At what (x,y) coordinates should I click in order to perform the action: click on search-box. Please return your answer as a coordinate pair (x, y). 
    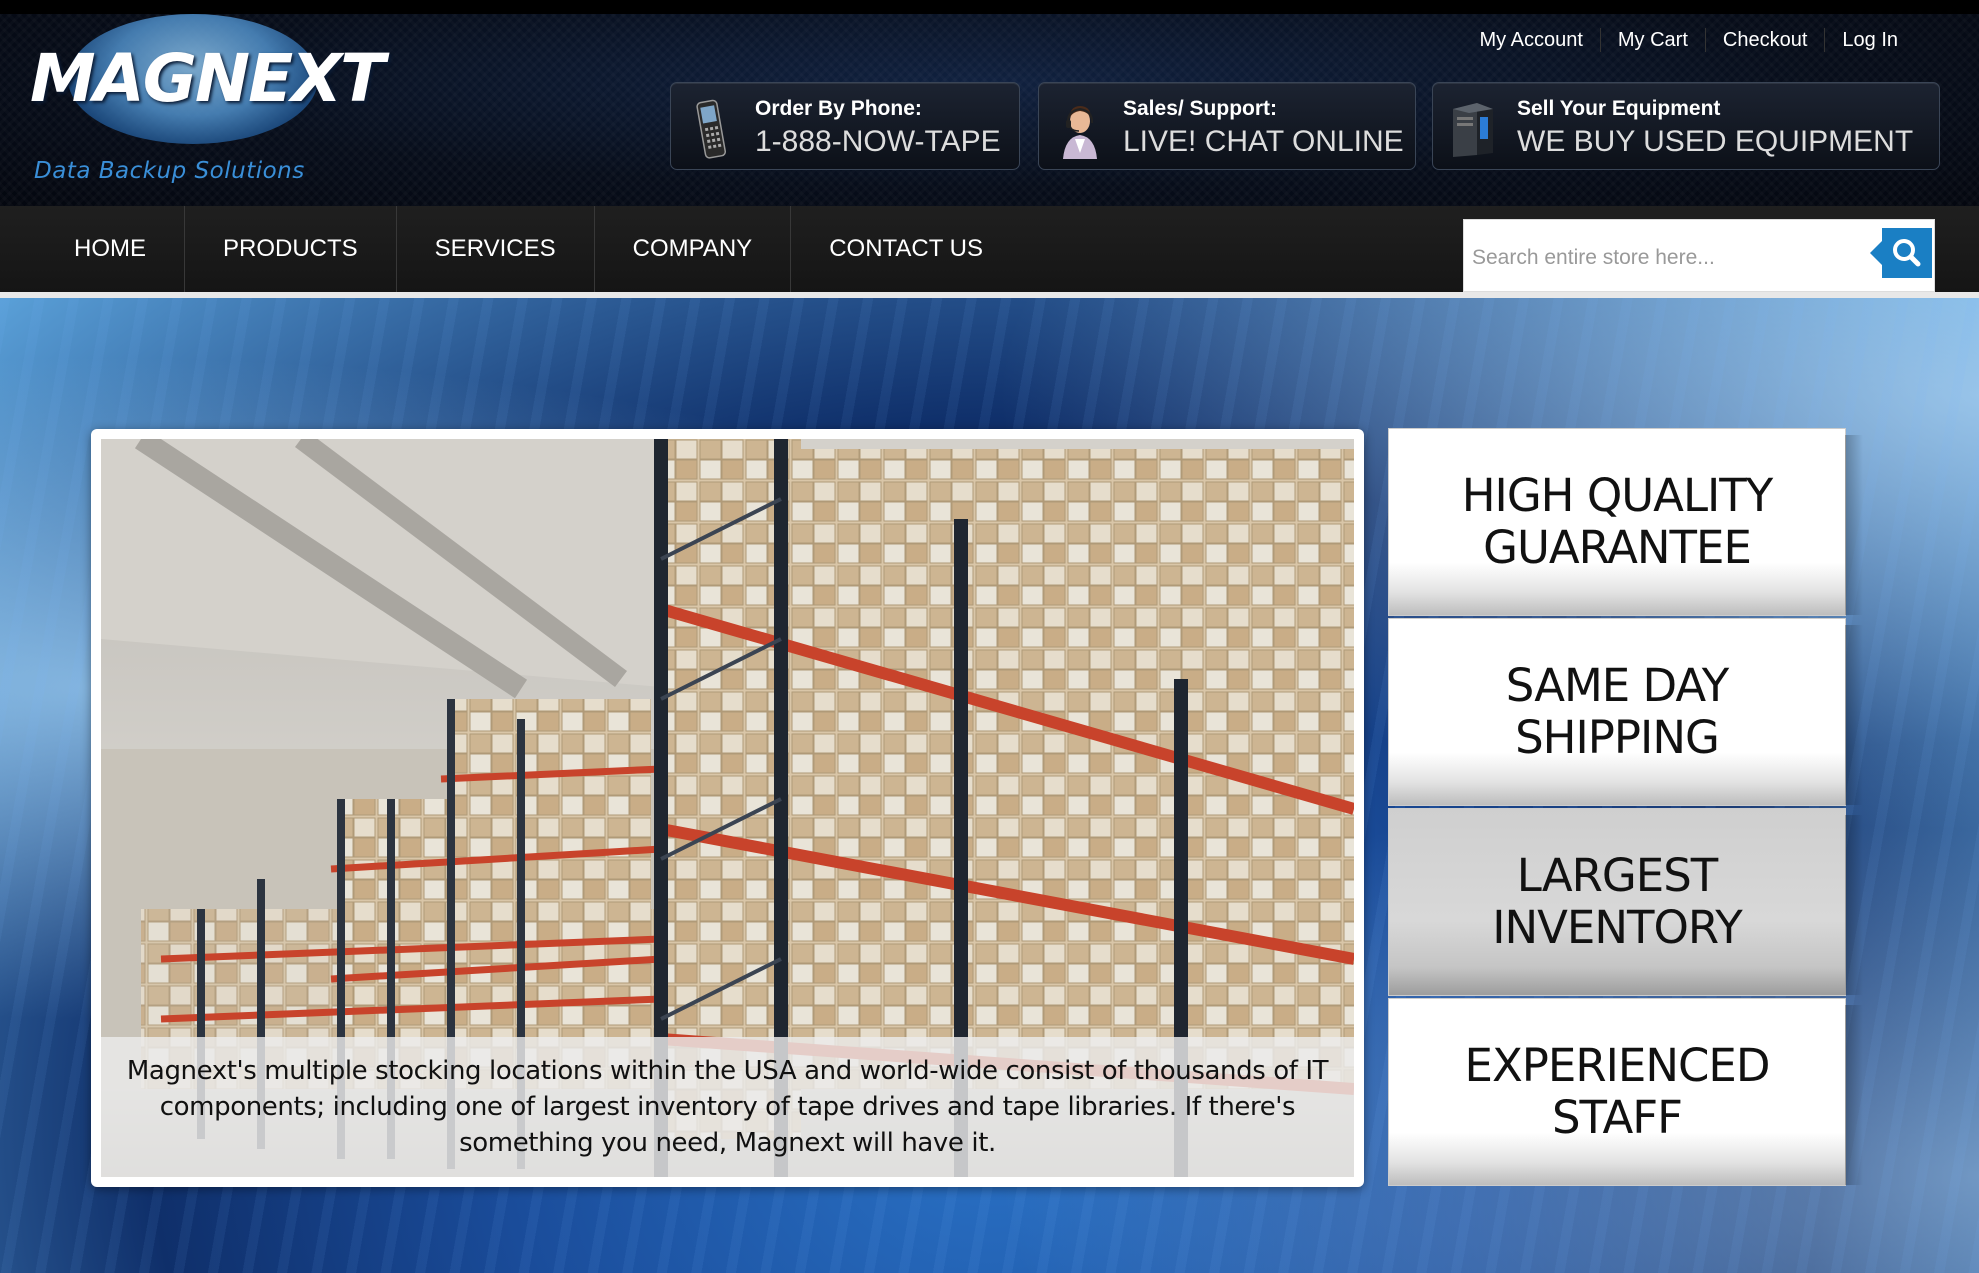
    Looking at the image, I should click on (1699, 255).